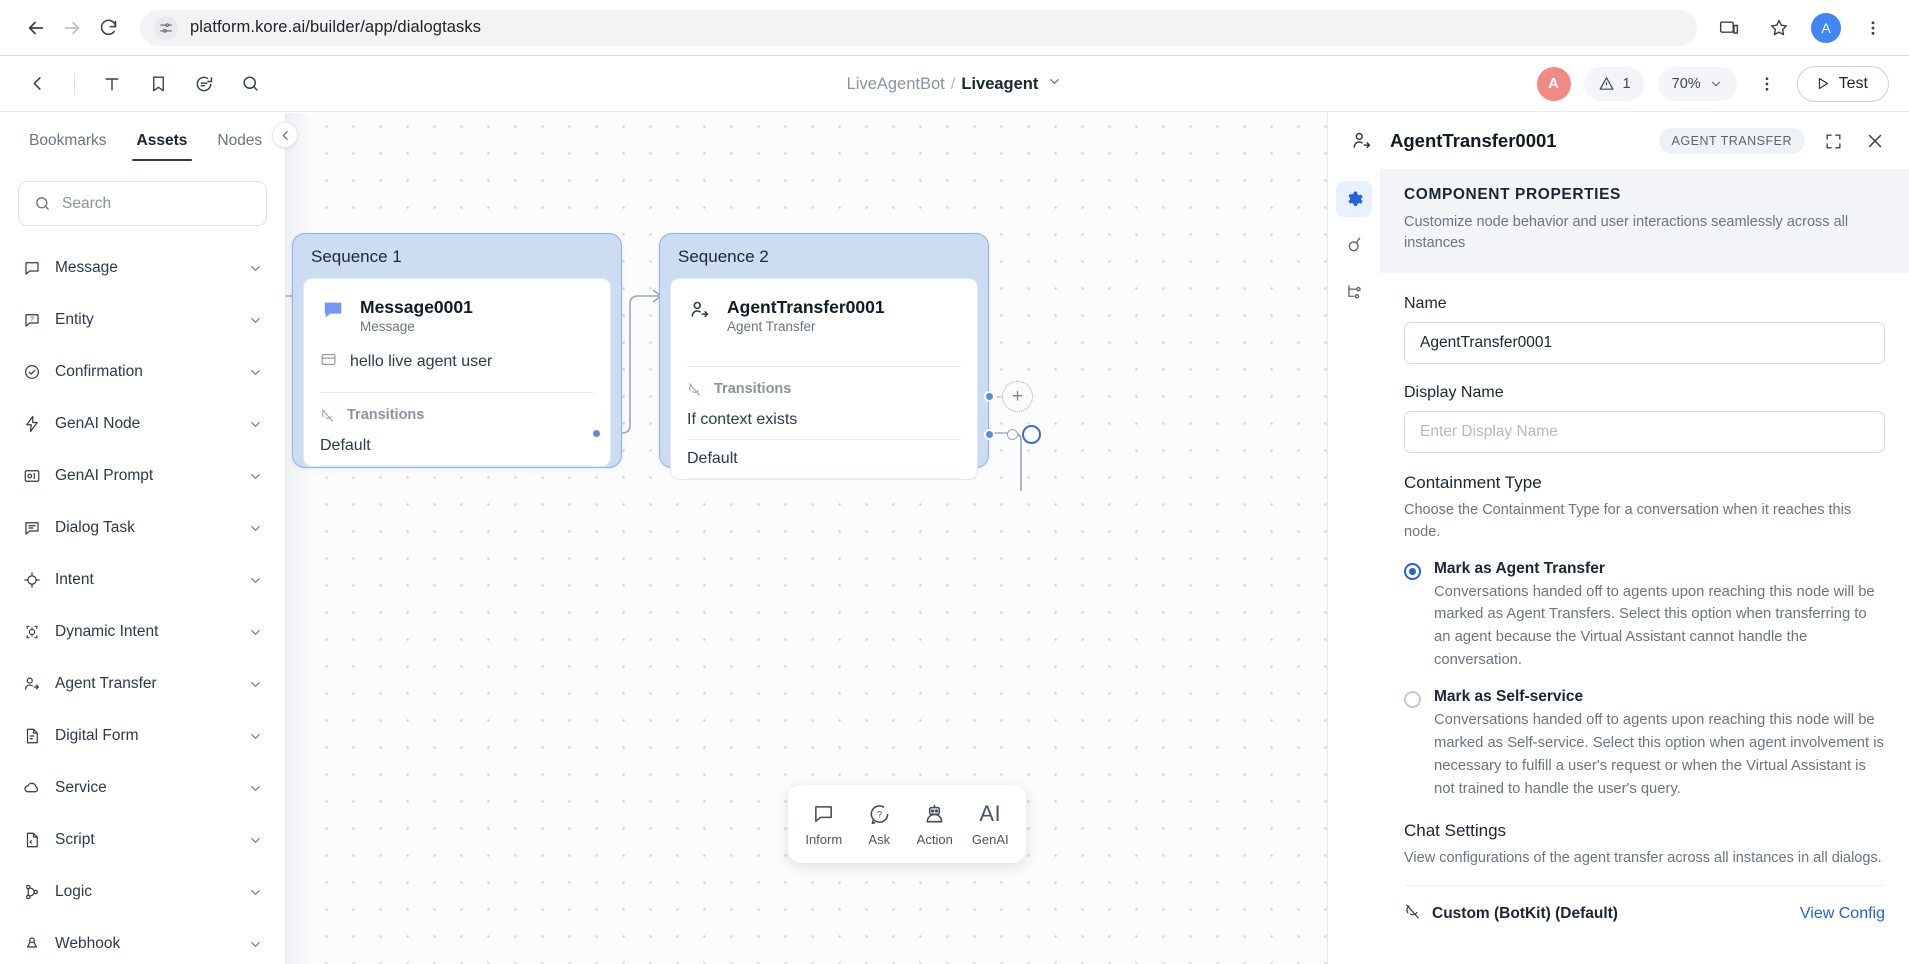  Describe the element at coordinates (204, 84) in the screenshot. I see `comment-icon` at that location.